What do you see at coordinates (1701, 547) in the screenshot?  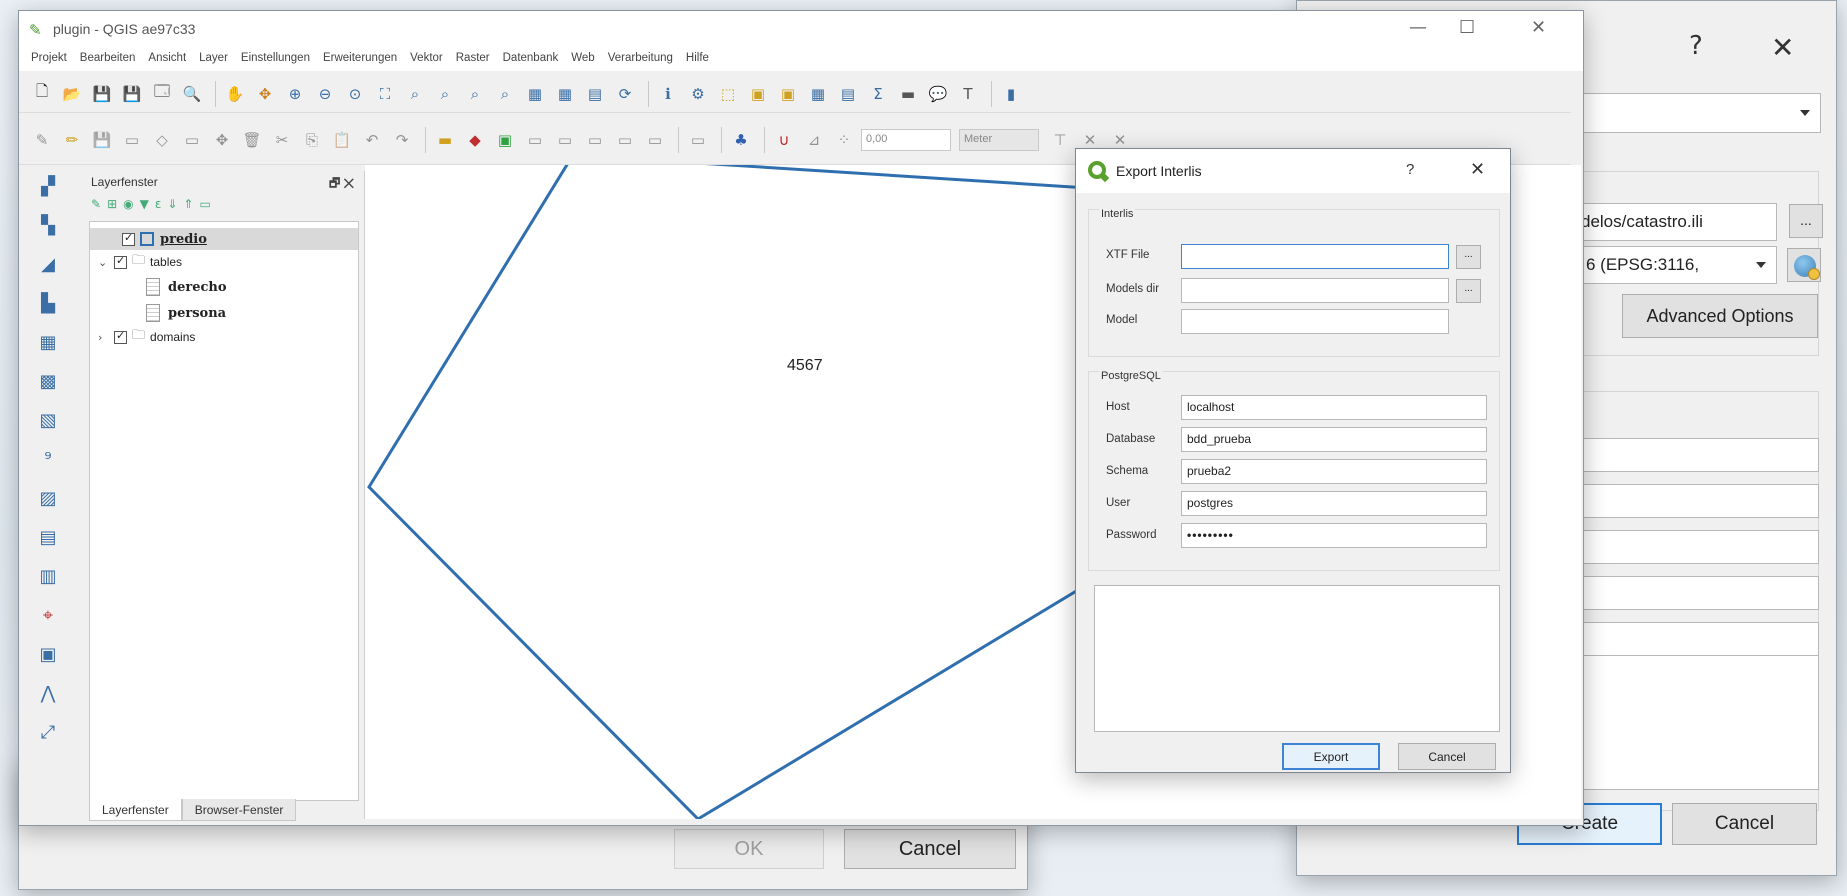 I see `schema-field` at bounding box center [1701, 547].